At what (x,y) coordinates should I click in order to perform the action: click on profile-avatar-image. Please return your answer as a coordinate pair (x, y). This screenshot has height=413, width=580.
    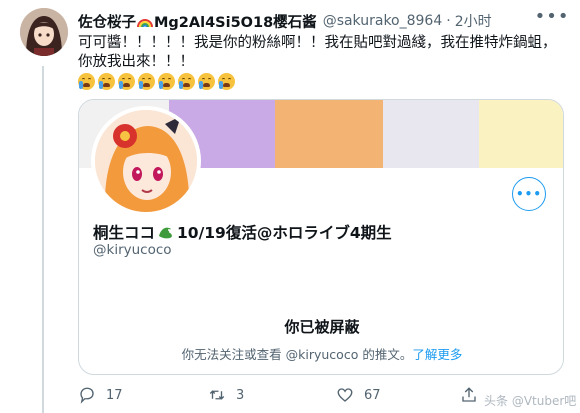
    Looking at the image, I should click on (146, 161).